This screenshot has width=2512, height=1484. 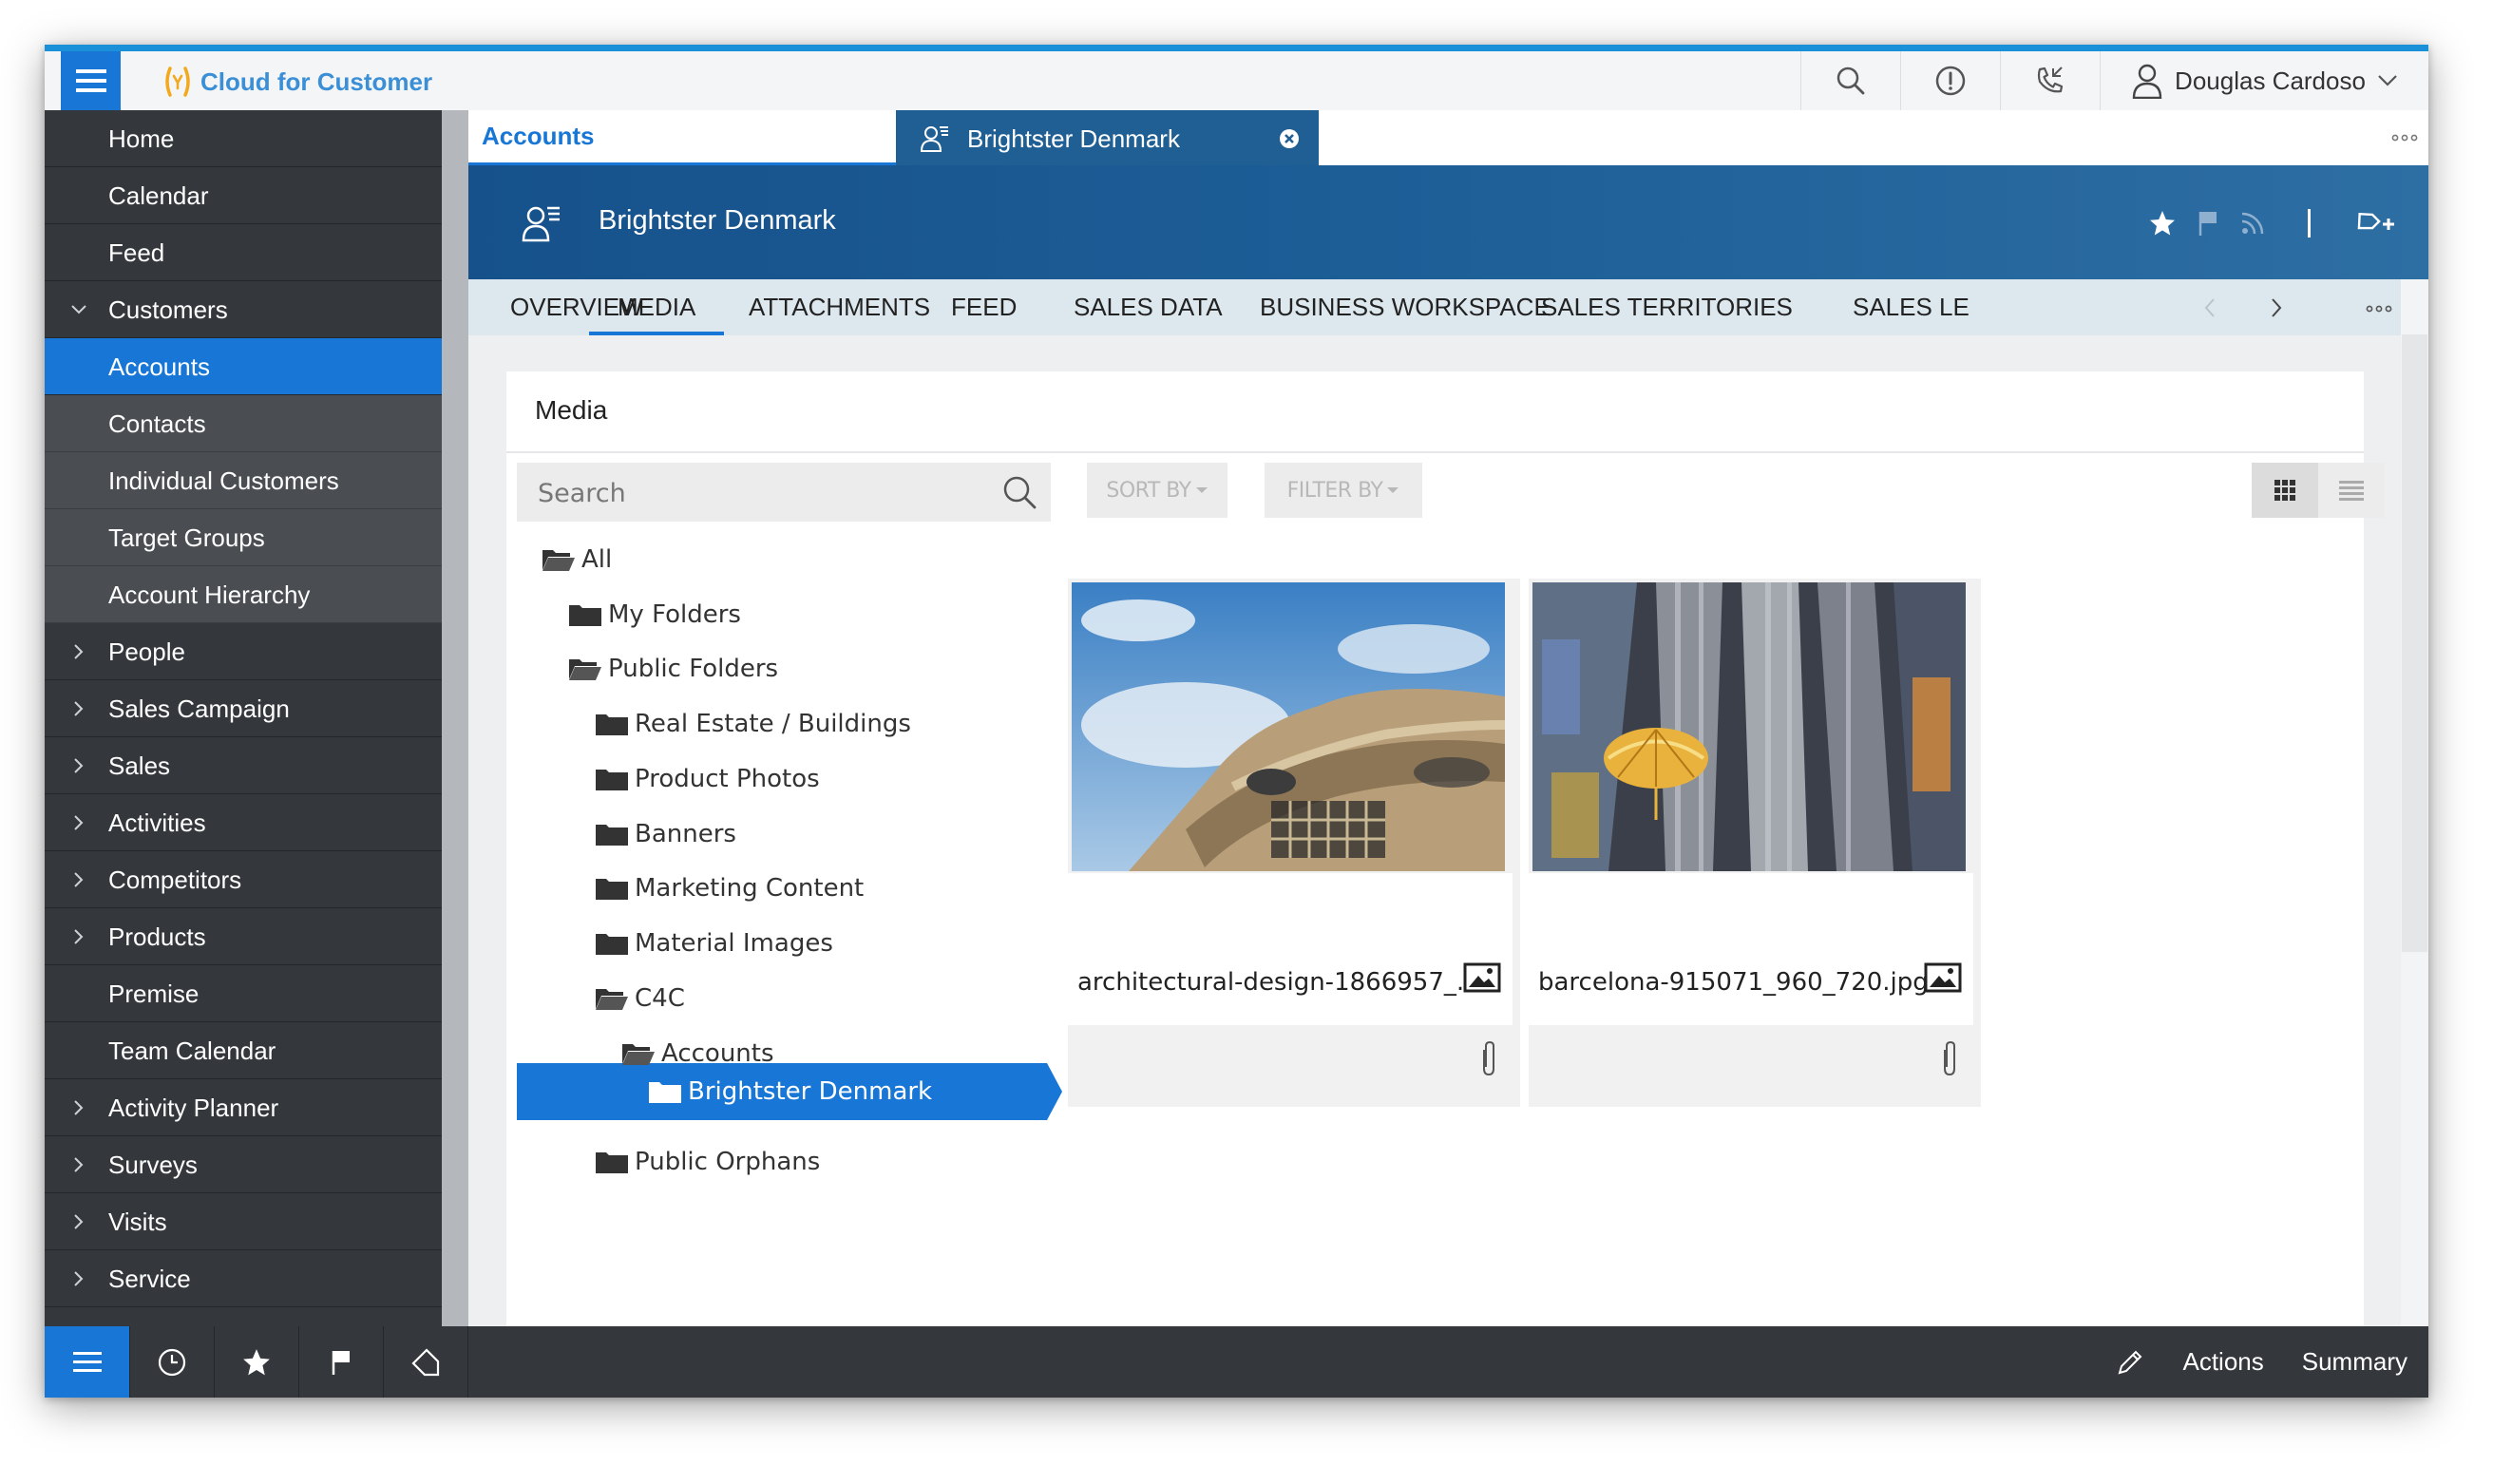 What do you see at coordinates (2354, 1362) in the screenshot?
I see `summary-button: Summary` at bounding box center [2354, 1362].